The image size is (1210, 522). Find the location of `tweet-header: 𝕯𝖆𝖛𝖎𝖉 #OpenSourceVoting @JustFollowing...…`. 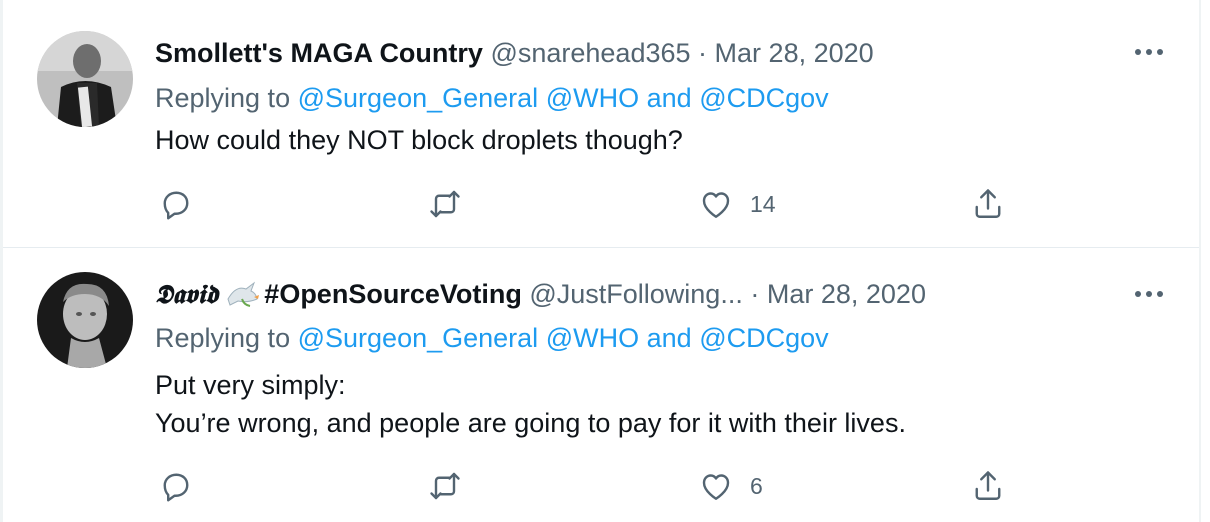

tweet-header: 𝕯𝖆𝖛𝖎𝖉 #OpenSourceVoting @JustFollowing...… is located at coordinates (540, 294).